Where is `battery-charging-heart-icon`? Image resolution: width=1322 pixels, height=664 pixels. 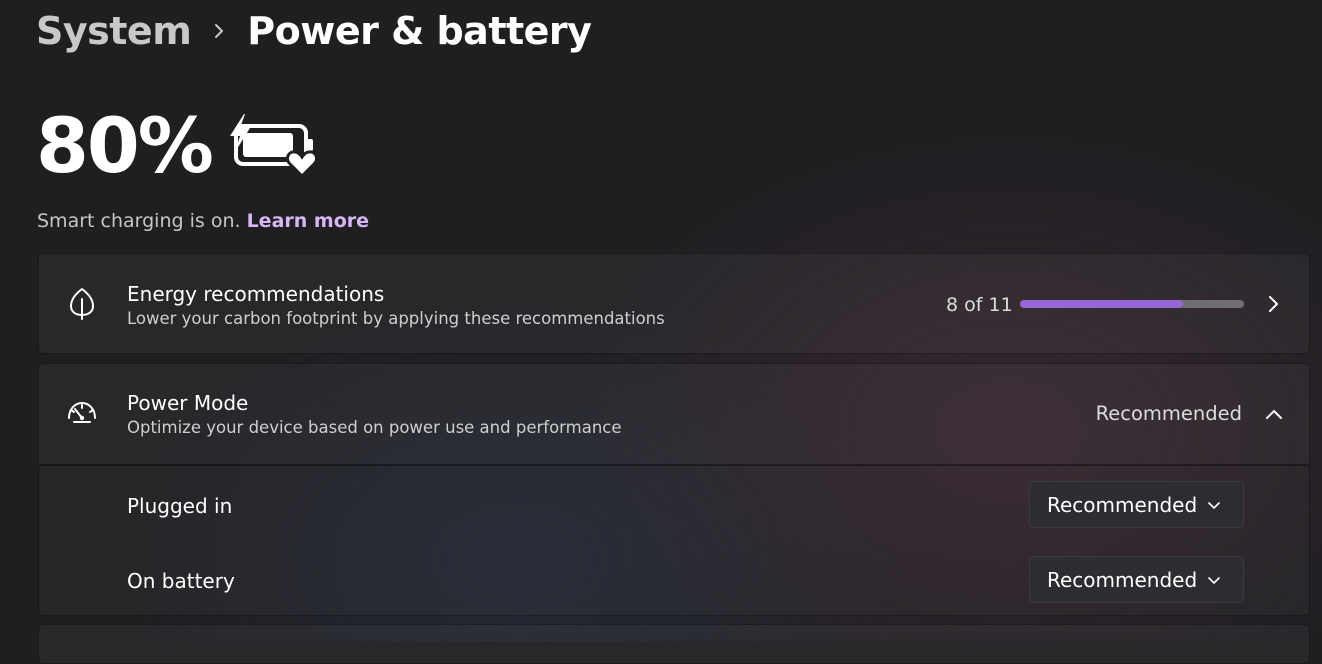 battery-charging-heart-icon is located at coordinates (274, 145).